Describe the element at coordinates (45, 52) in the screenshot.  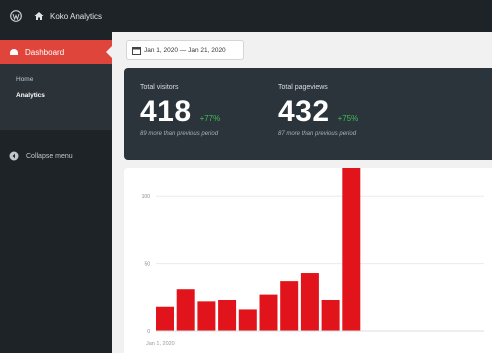
I see `menu-item-dashboard-label: Dashboard` at that location.